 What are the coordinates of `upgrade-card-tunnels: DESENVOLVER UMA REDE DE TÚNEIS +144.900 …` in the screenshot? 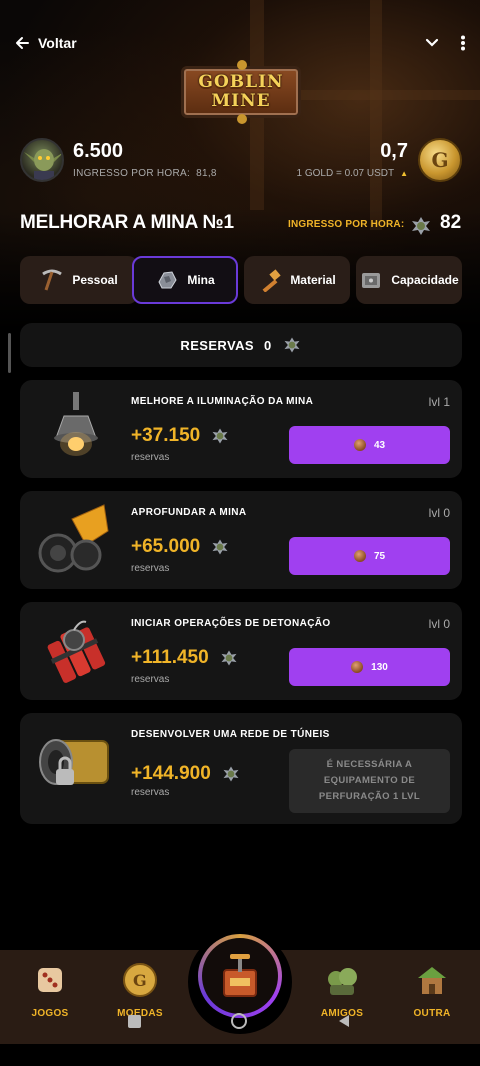 It's located at (241, 768).